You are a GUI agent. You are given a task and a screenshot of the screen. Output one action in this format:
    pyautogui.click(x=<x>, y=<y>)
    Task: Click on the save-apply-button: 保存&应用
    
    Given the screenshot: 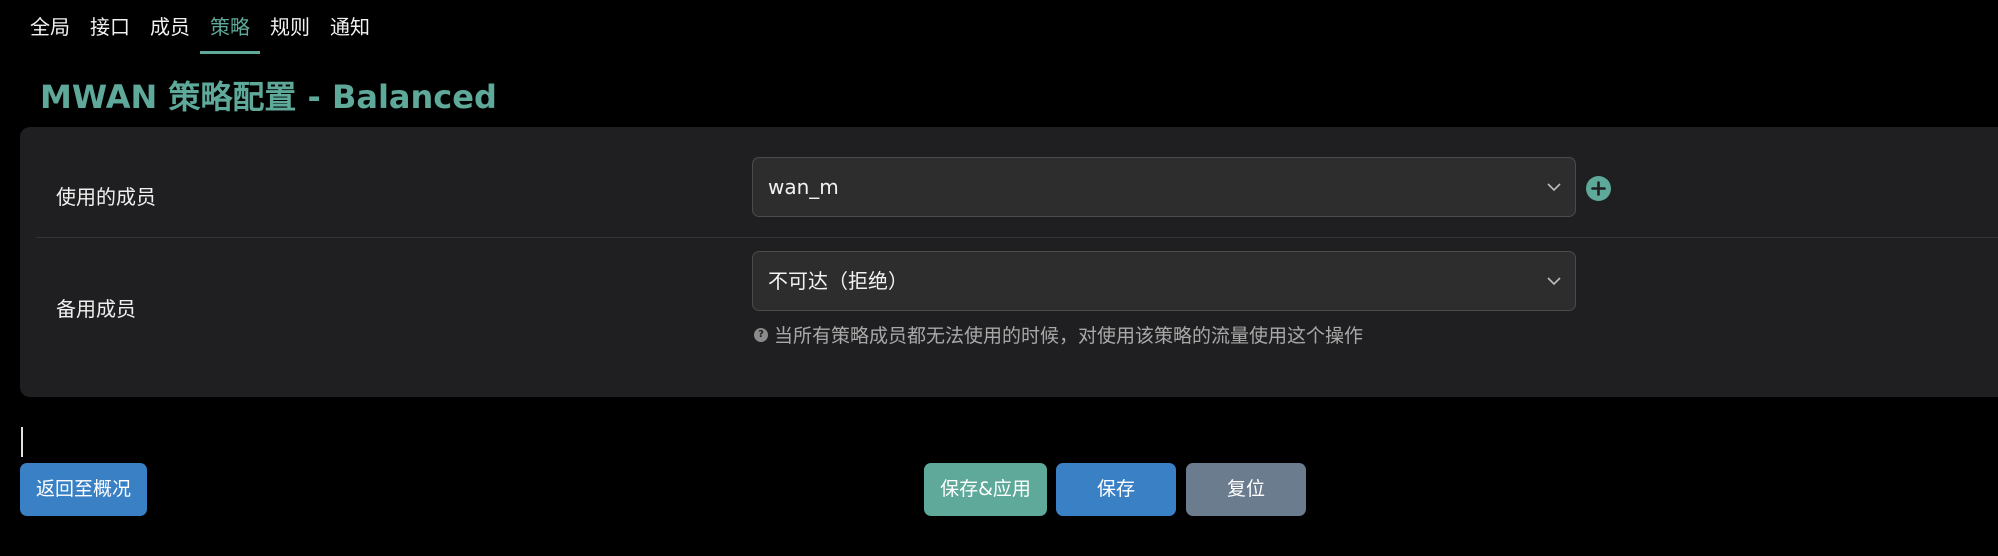 What is the action you would take?
    pyautogui.click(x=985, y=489)
    